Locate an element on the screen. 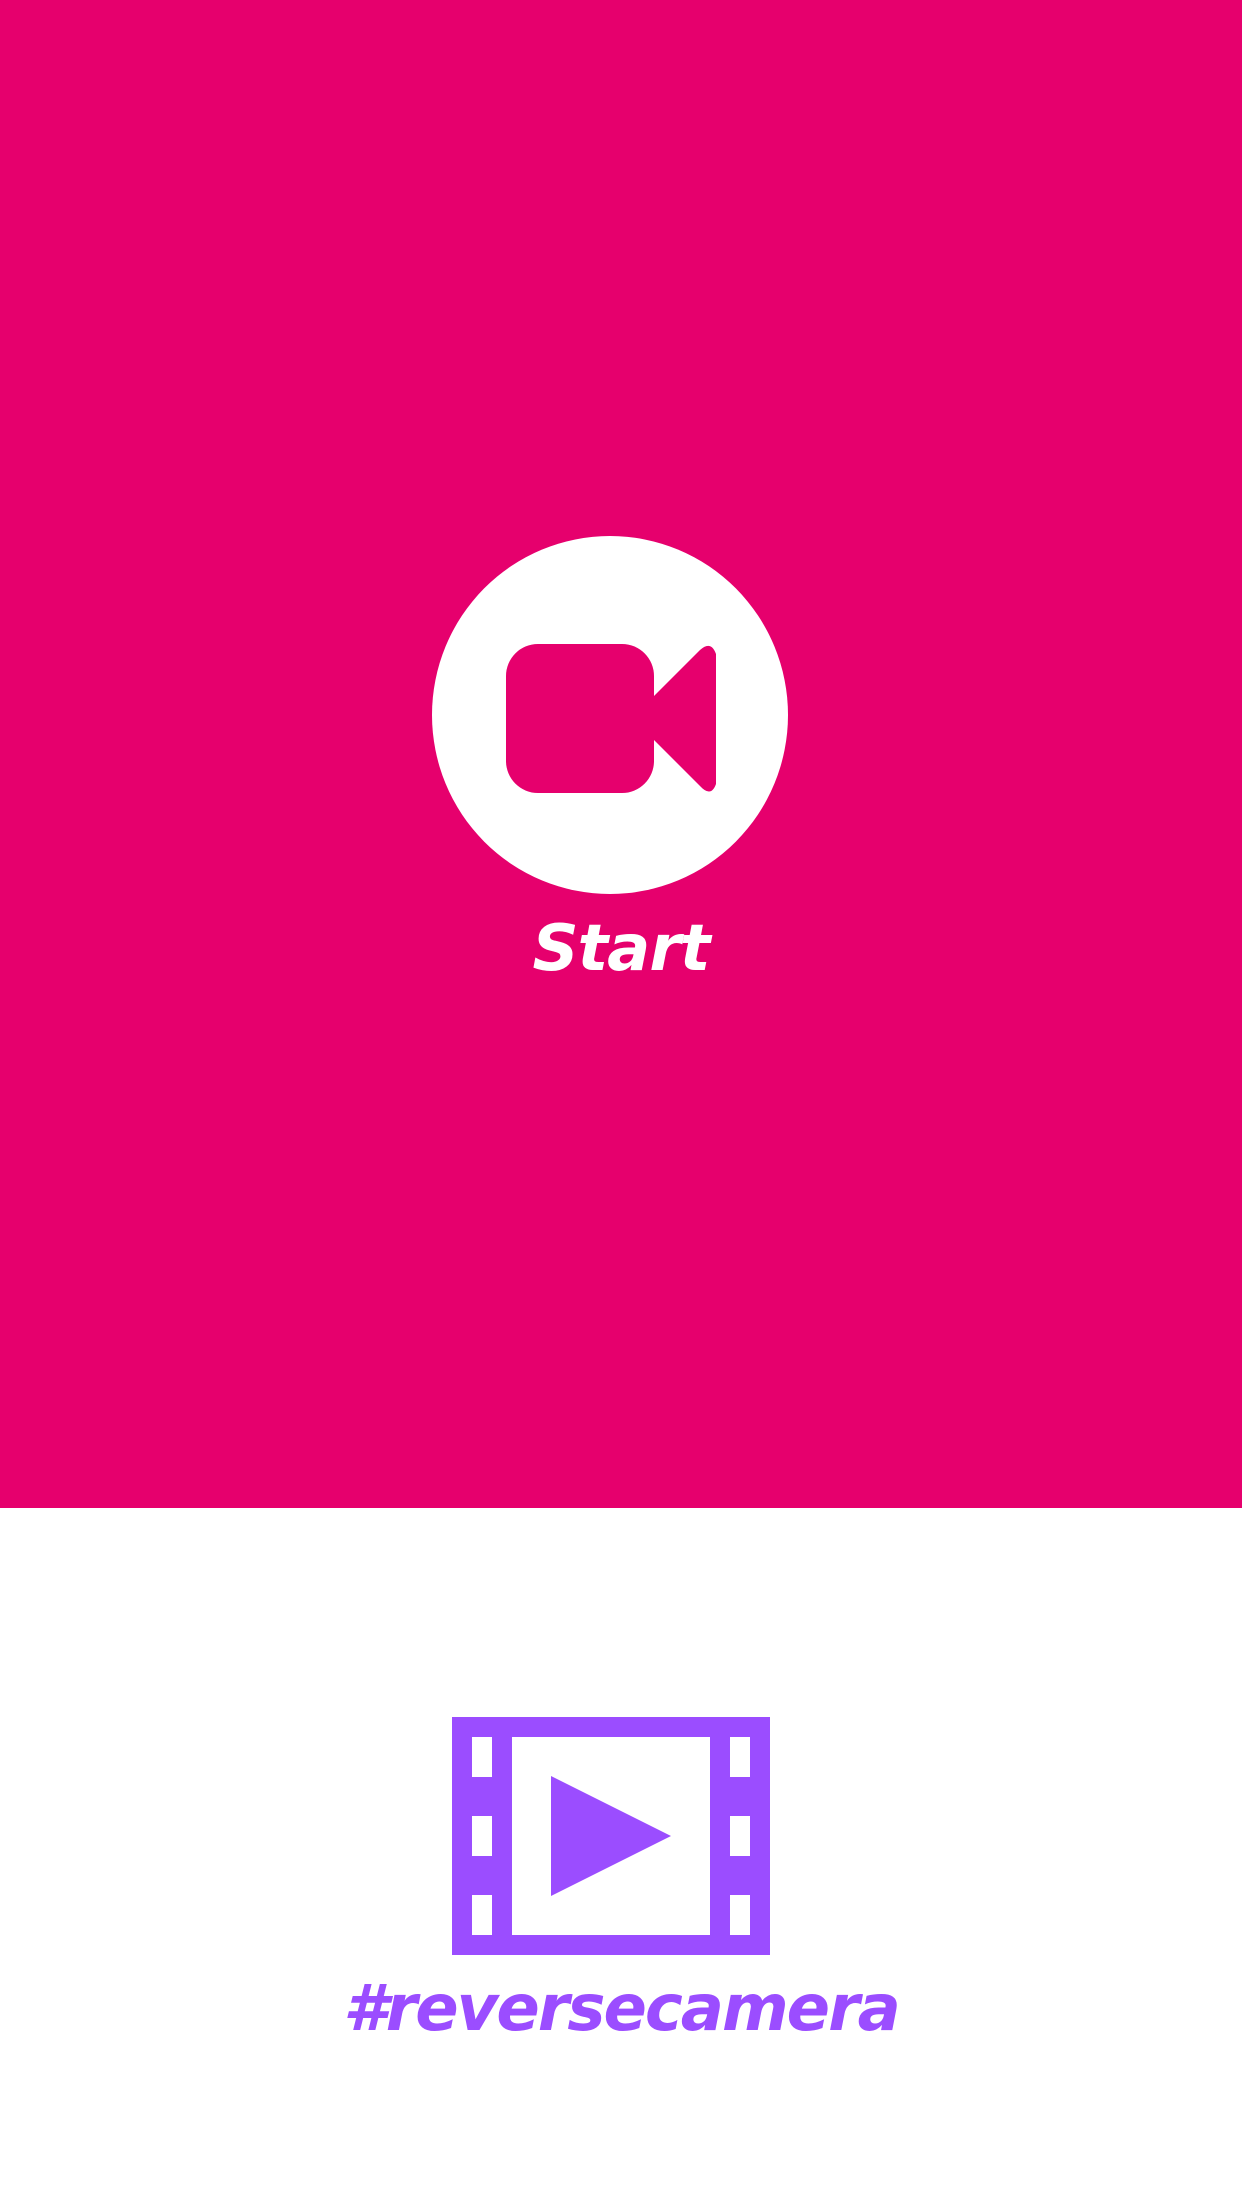  gallery-button is located at coordinates (611, 1836).